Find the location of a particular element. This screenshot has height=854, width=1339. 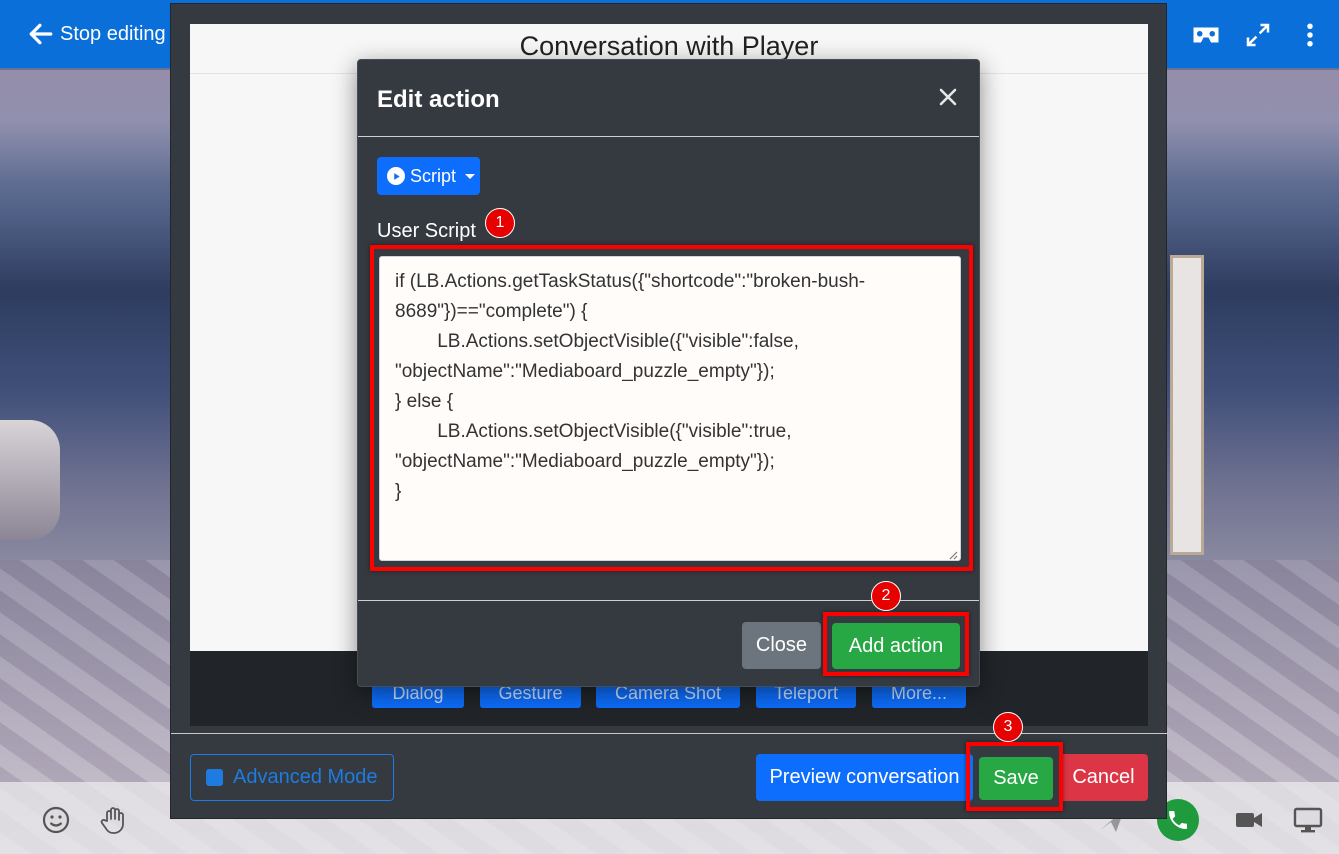

phone-icon is located at coordinates (1178, 820).